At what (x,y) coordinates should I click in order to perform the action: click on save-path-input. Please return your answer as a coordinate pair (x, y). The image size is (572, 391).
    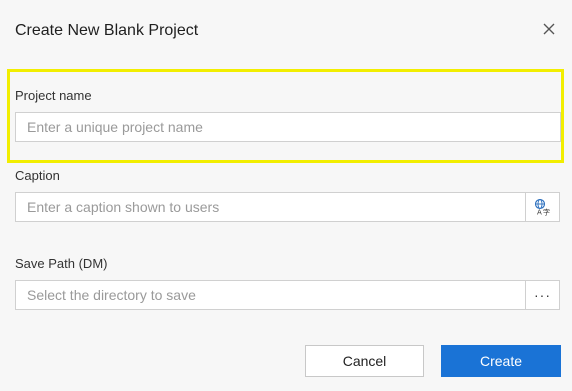
    Looking at the image, I should click on (270, 295).